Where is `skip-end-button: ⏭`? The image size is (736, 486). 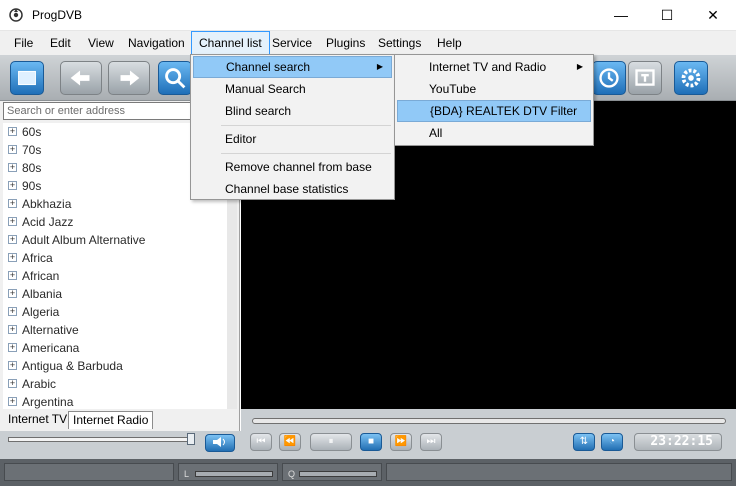 skip-end-button: ⏭ is located at coordinates (431, 442).